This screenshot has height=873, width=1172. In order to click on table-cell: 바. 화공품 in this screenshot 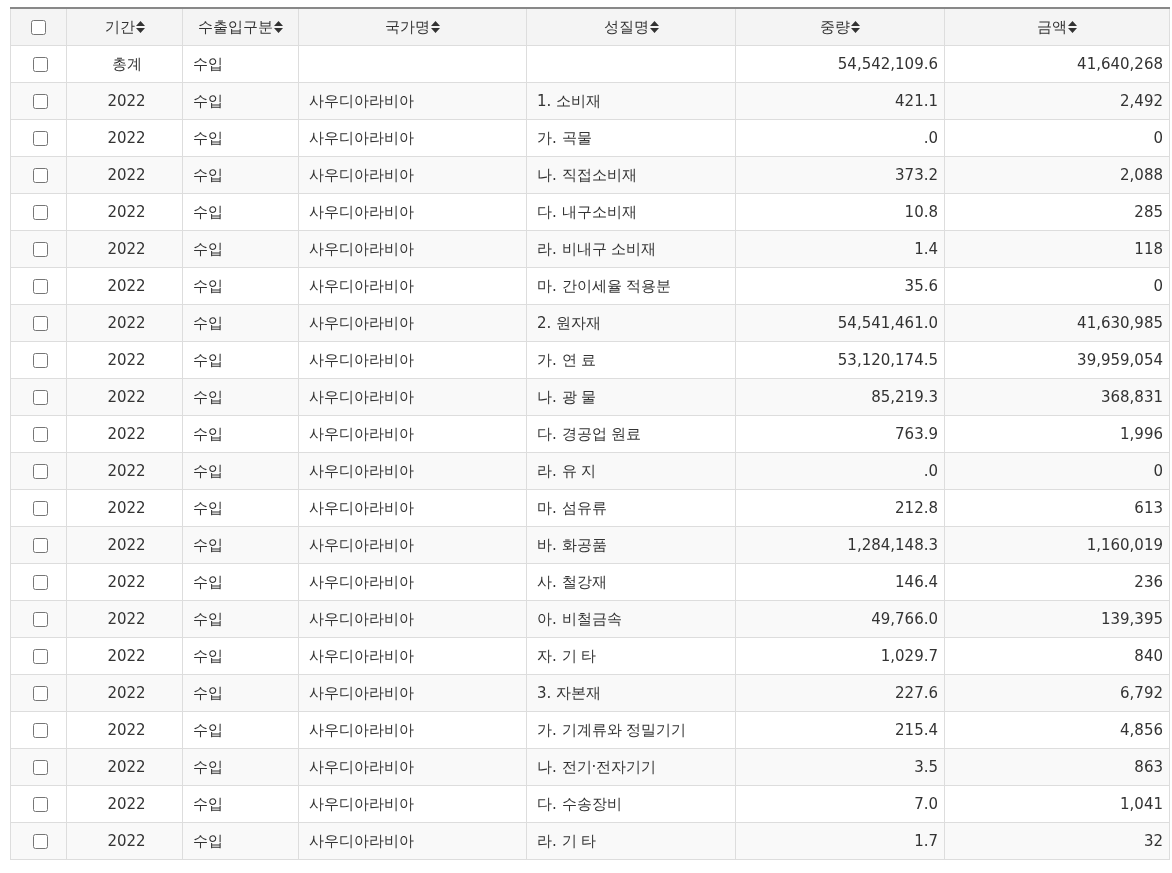, I will do `click(572, 544)`.